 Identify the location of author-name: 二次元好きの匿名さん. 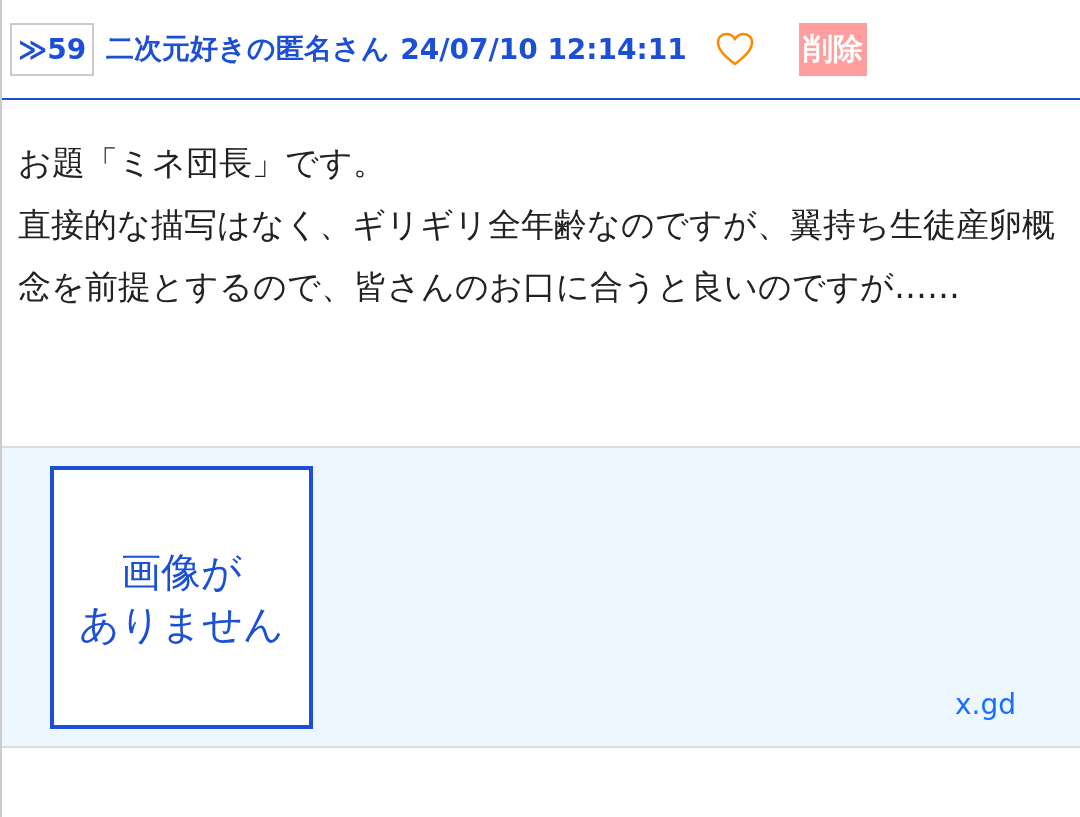
(248, 49).